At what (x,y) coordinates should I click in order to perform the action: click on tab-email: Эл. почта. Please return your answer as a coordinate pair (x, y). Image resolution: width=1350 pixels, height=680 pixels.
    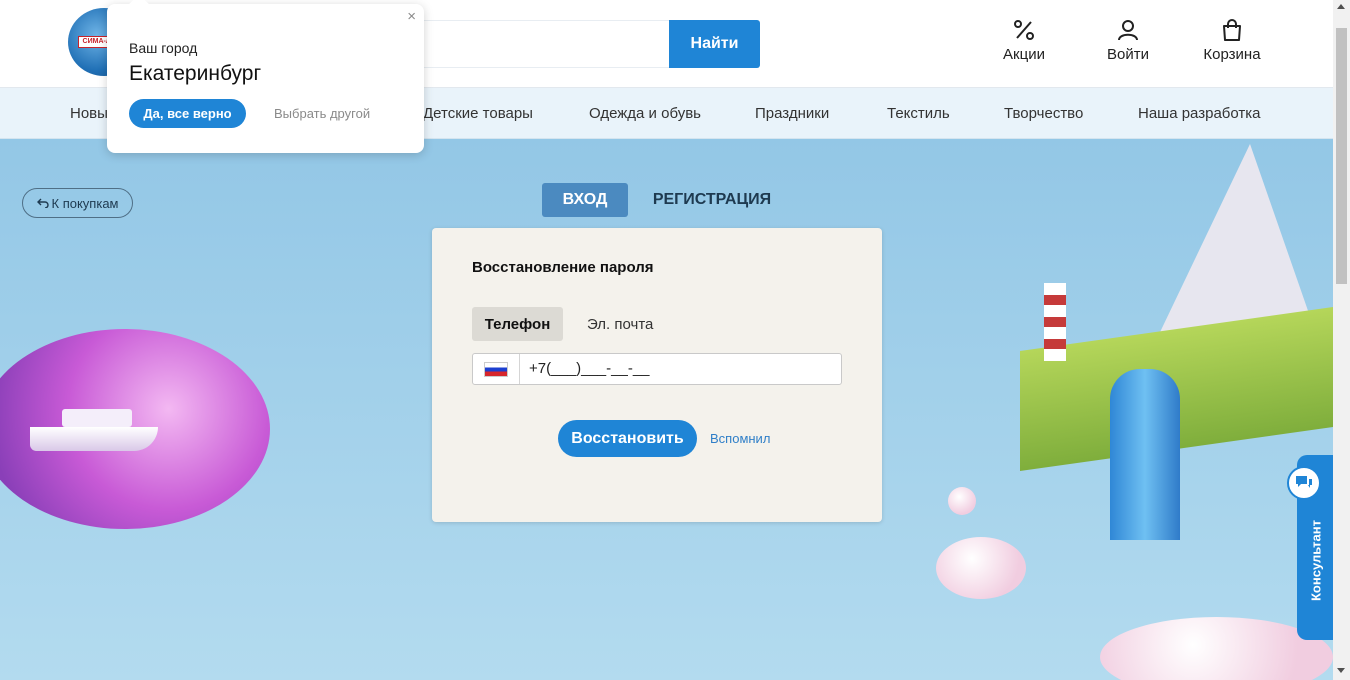
    Looking at the image, I should click on (620, 324).